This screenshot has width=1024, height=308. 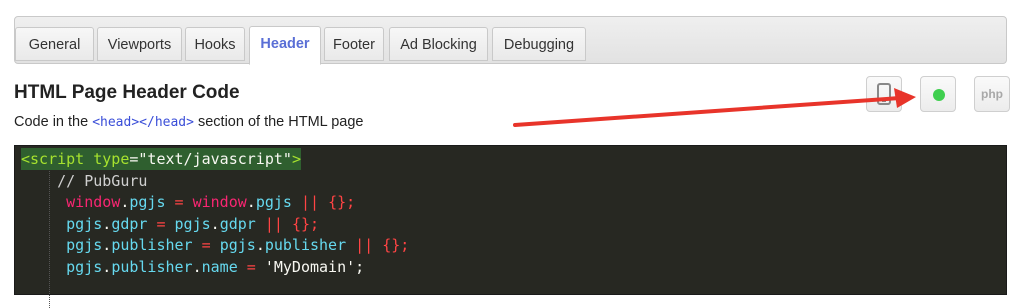 I want to click on status-toggle-button, so click(x=938, y=94).